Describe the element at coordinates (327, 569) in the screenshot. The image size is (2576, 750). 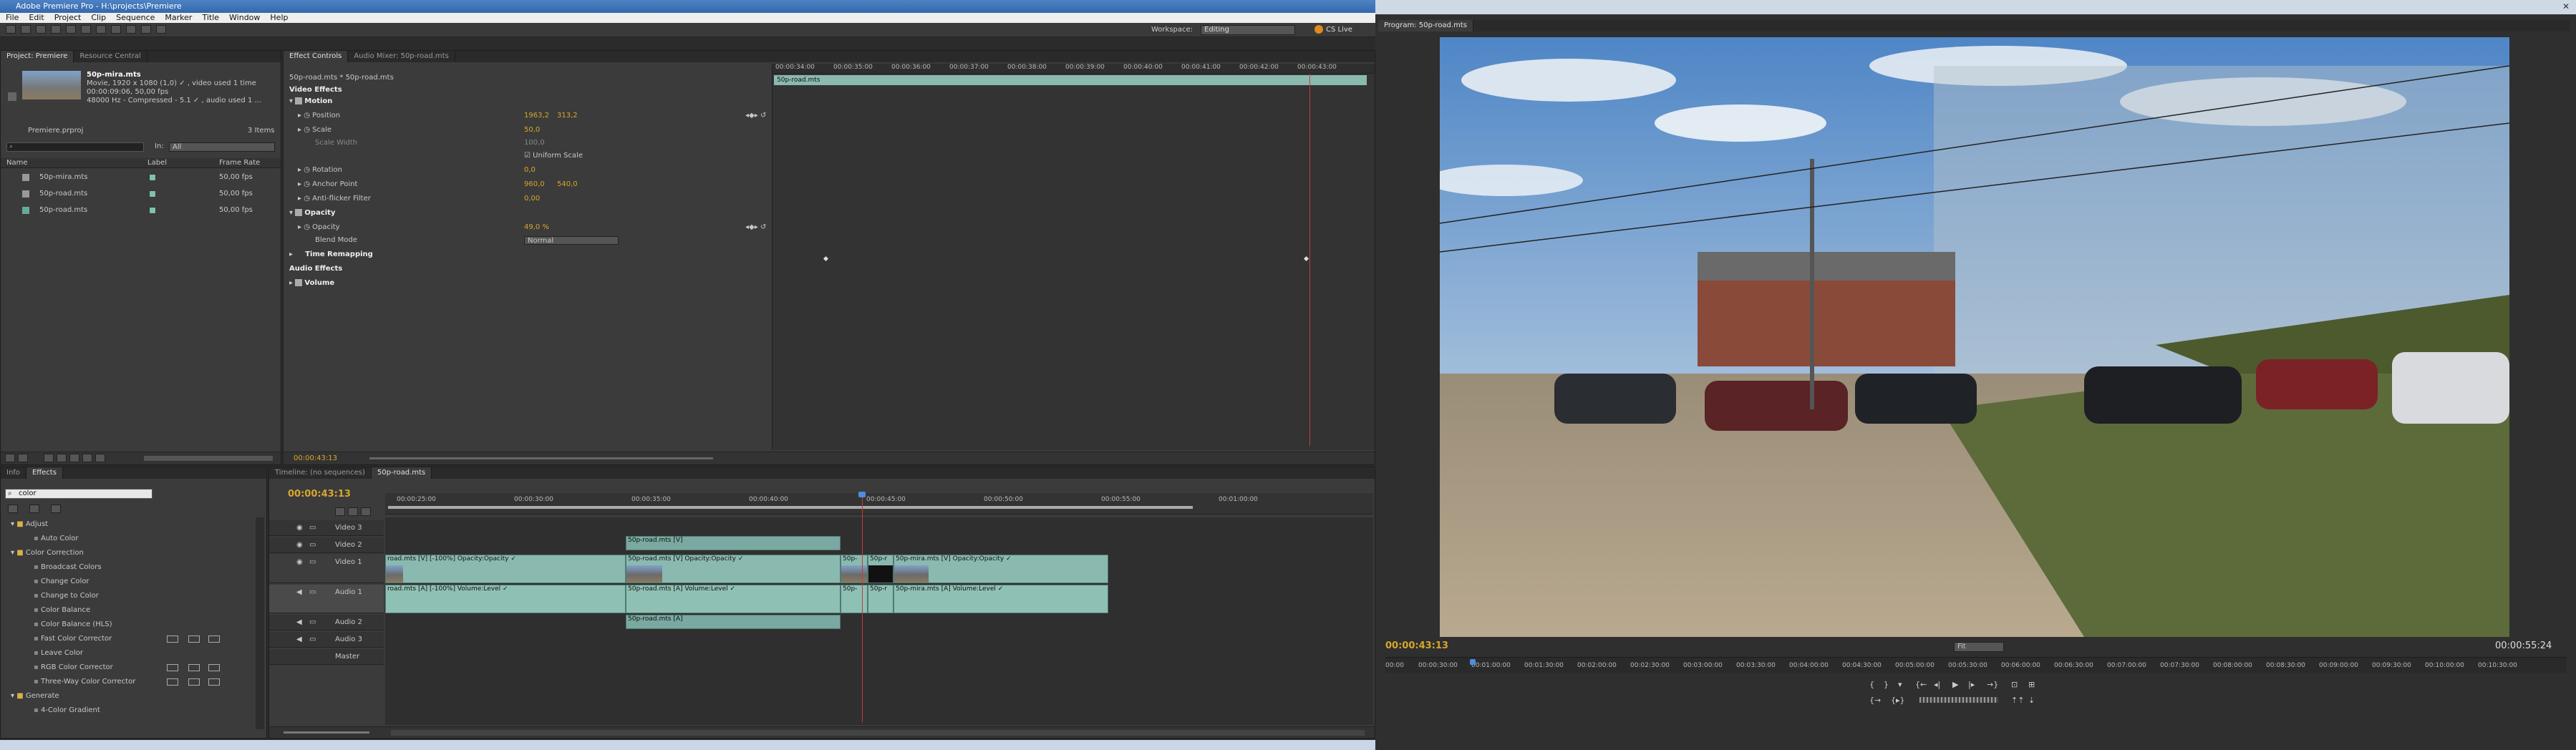
I see `track-video-1: ◉ ▭ Video 1` at that location.